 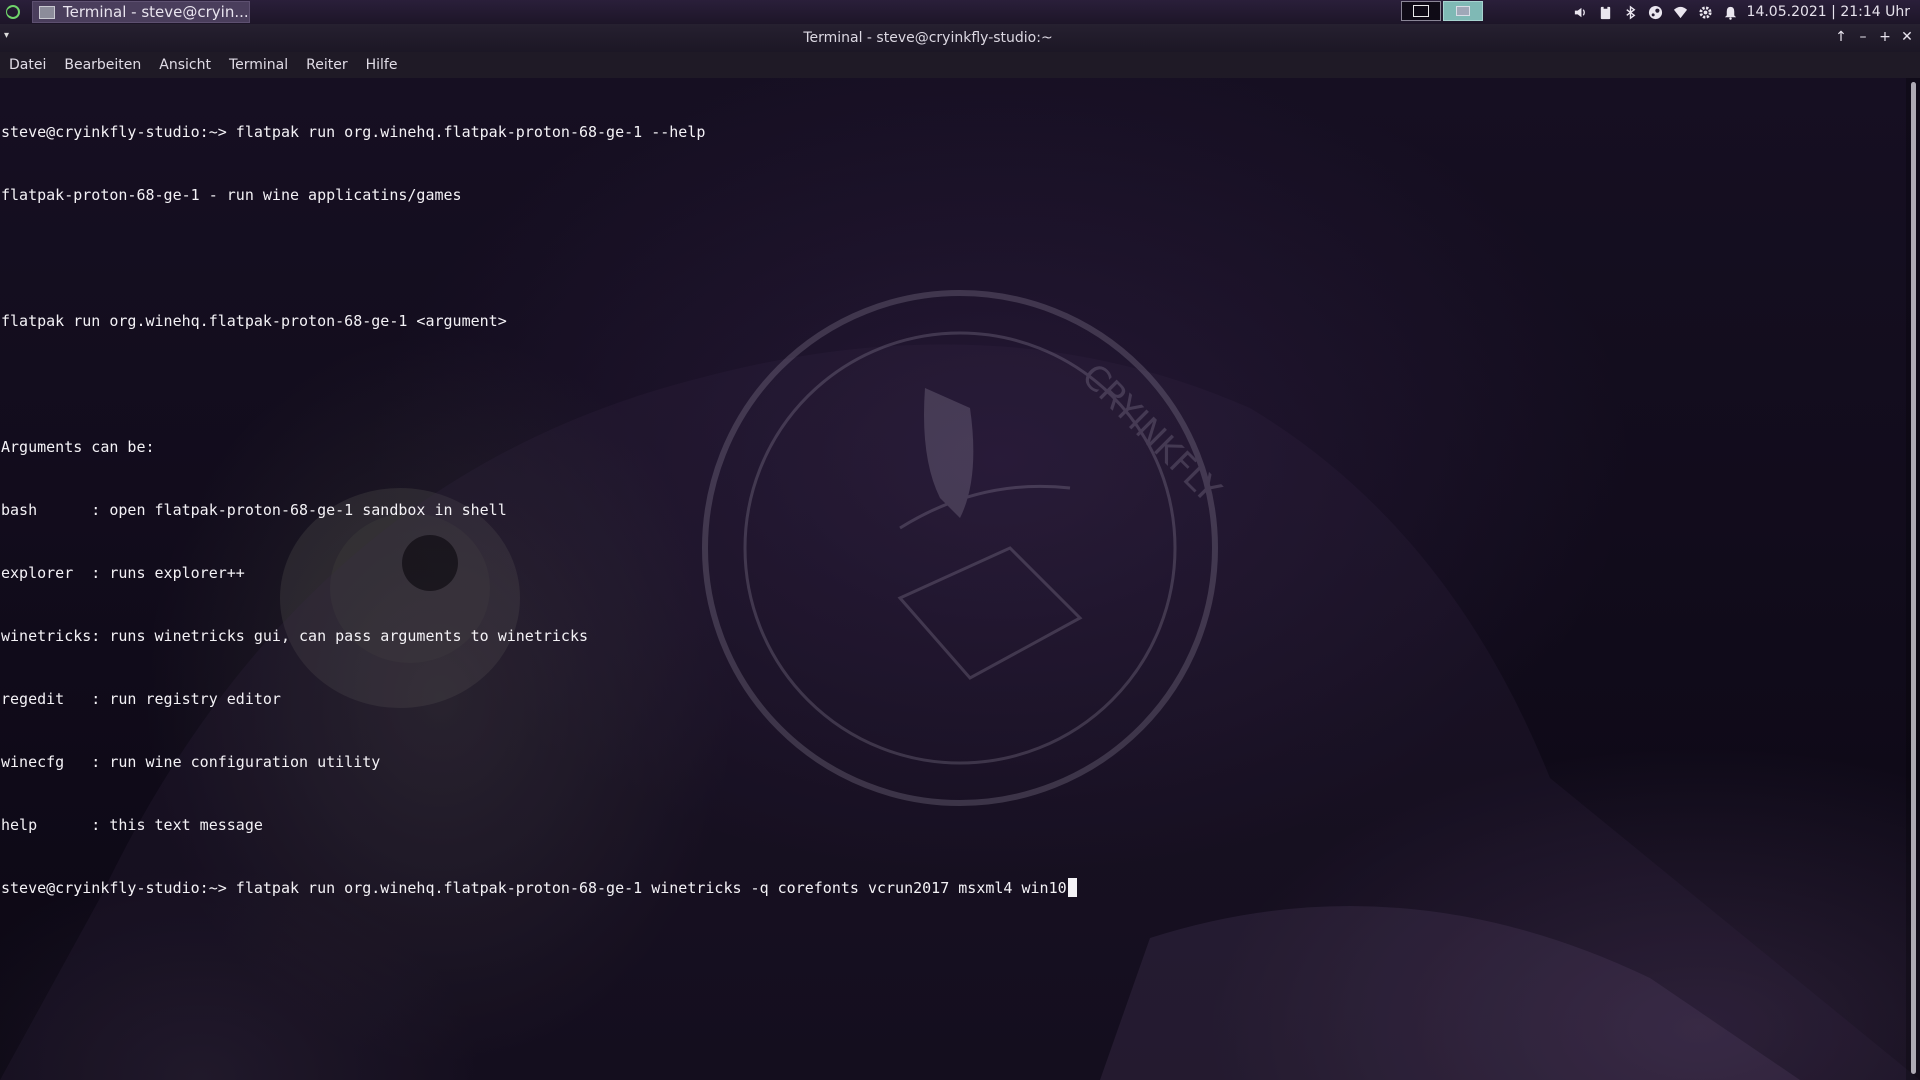 What do you see at coordinates (1863, 37) in the screenshot?
I see `minimize-button: –` at bounding box center [1863, 37].